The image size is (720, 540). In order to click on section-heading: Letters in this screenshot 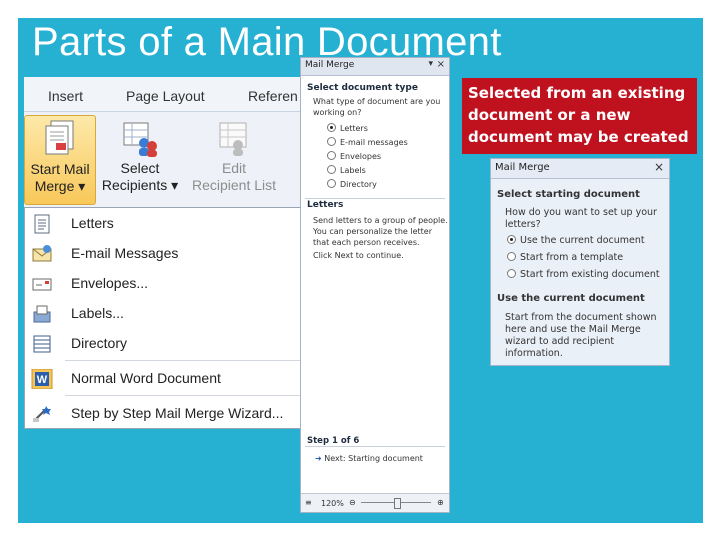, I will do `click(325, 205)`.